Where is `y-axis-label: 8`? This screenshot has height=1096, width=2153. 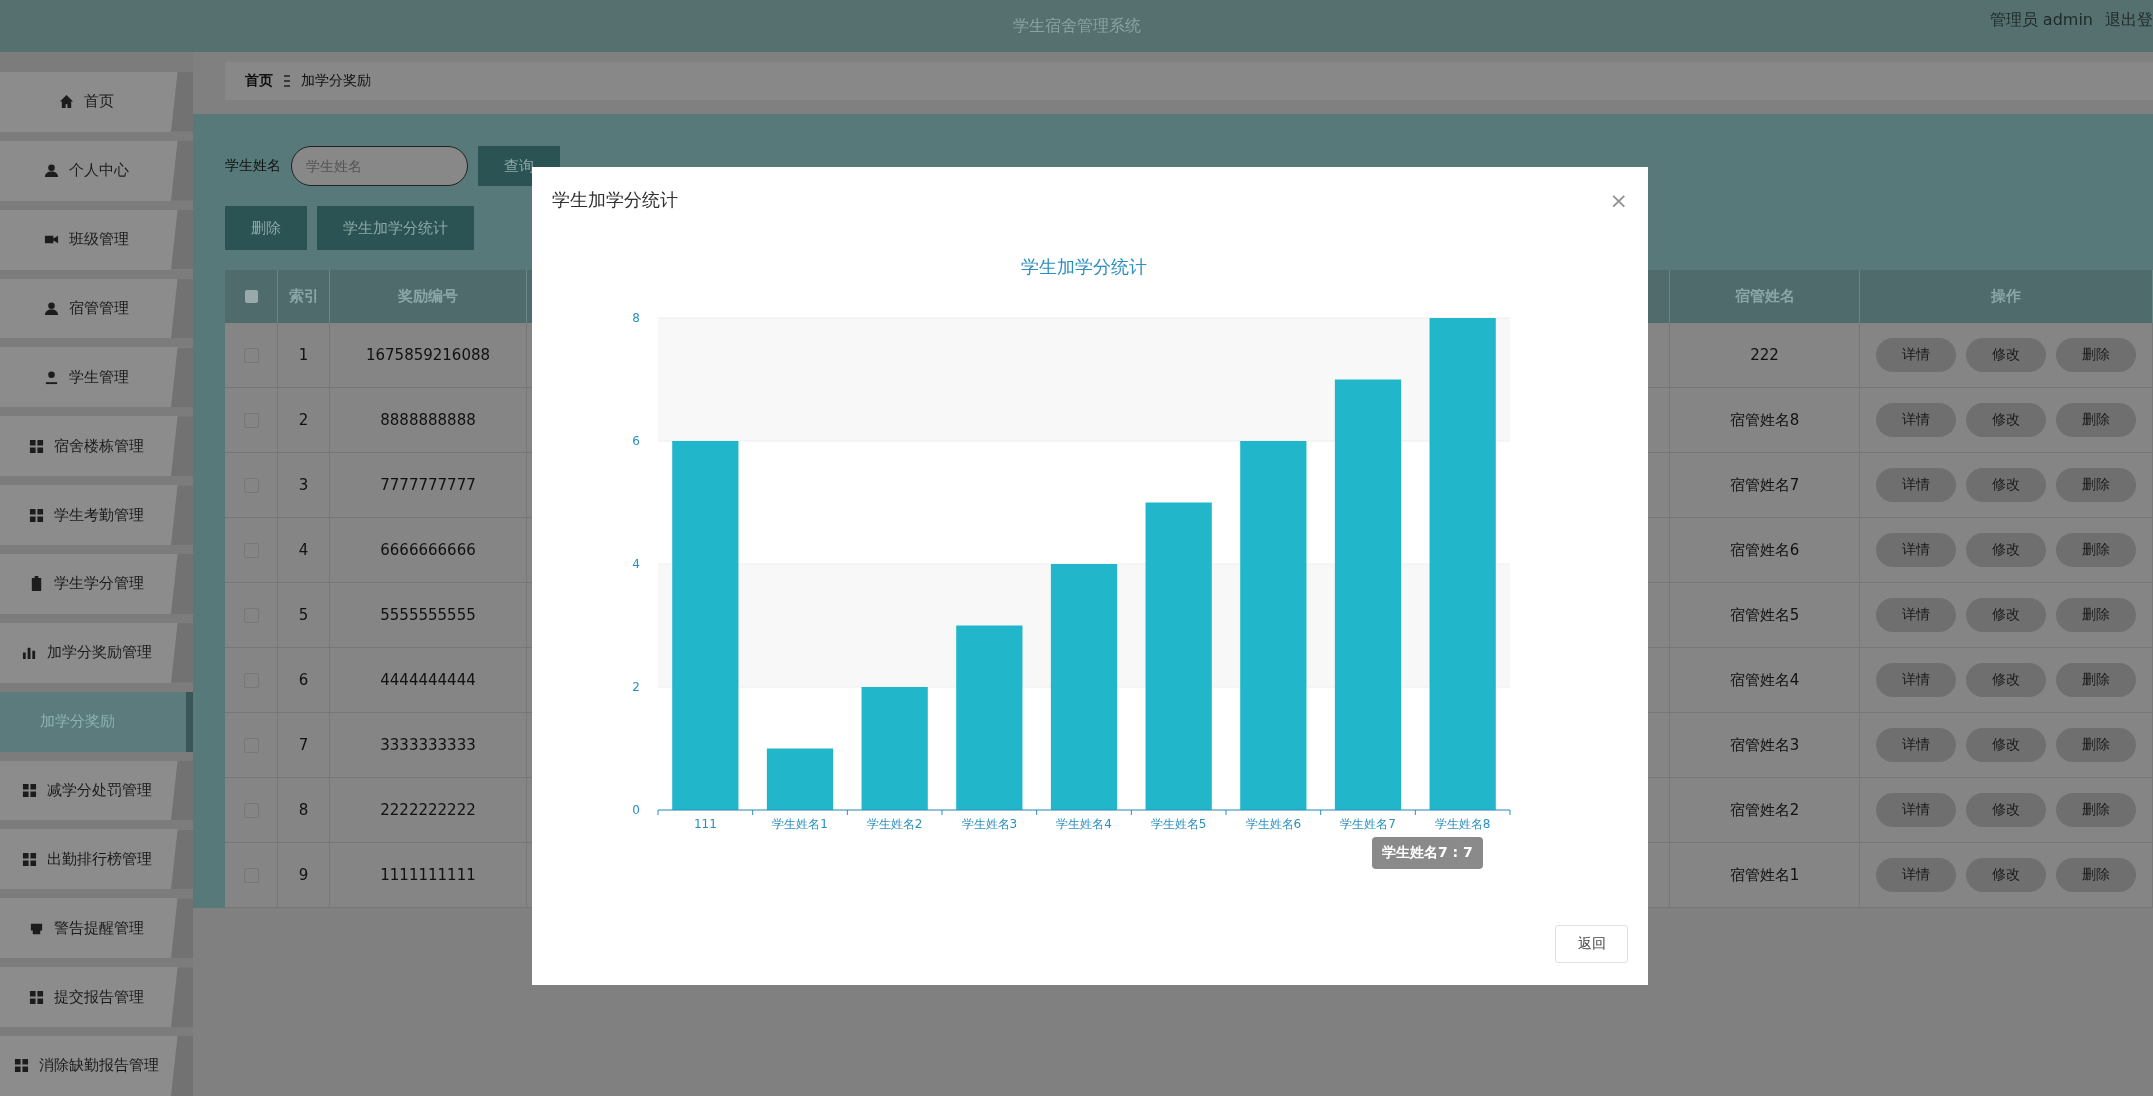 y-axis-label: 8 is located at coordinates (636, 318).